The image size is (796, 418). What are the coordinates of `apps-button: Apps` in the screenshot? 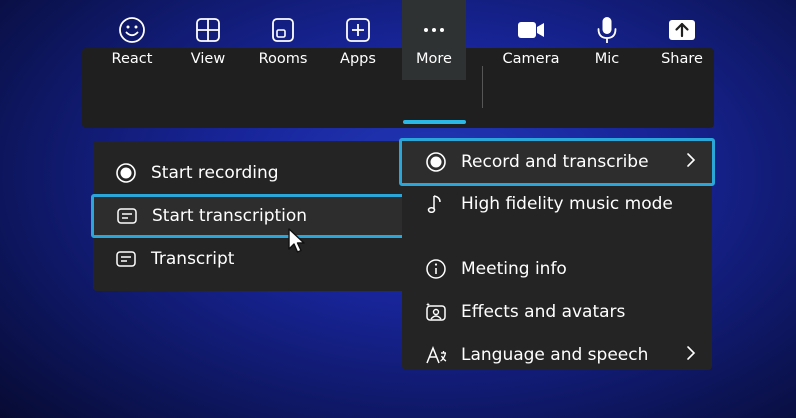 It's located at (358, 40).